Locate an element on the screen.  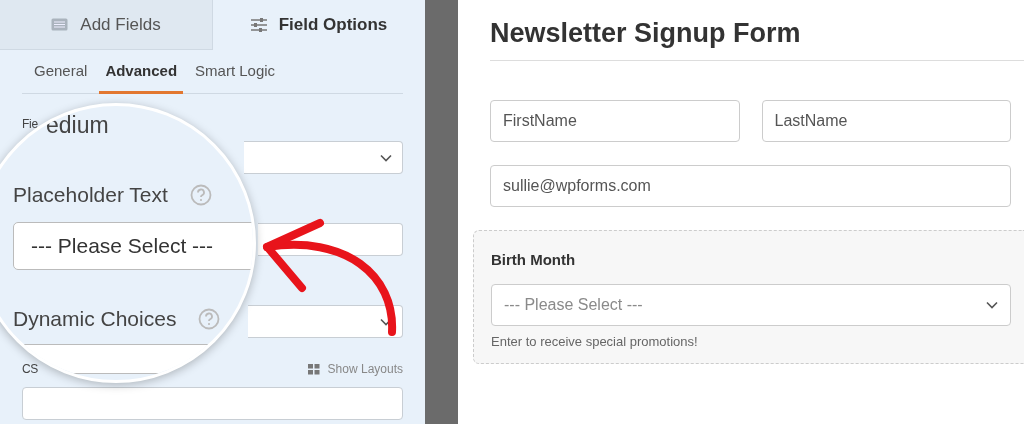
settings-tab: Smart Logic is located at coordinates (235, 72).